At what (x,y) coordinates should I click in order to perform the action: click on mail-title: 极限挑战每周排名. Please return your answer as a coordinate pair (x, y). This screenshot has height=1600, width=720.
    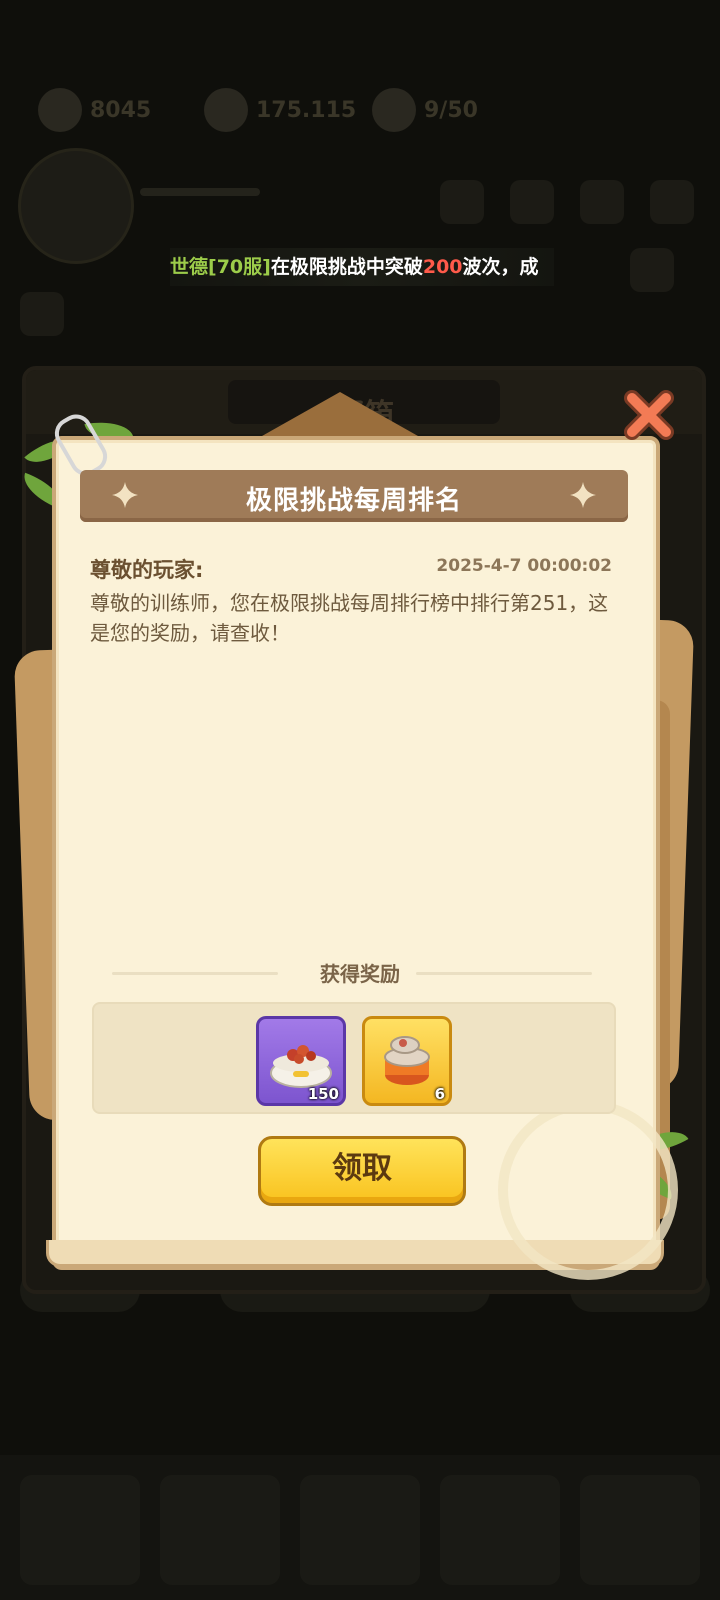
    Looking at the image, I should click on (353, 501).